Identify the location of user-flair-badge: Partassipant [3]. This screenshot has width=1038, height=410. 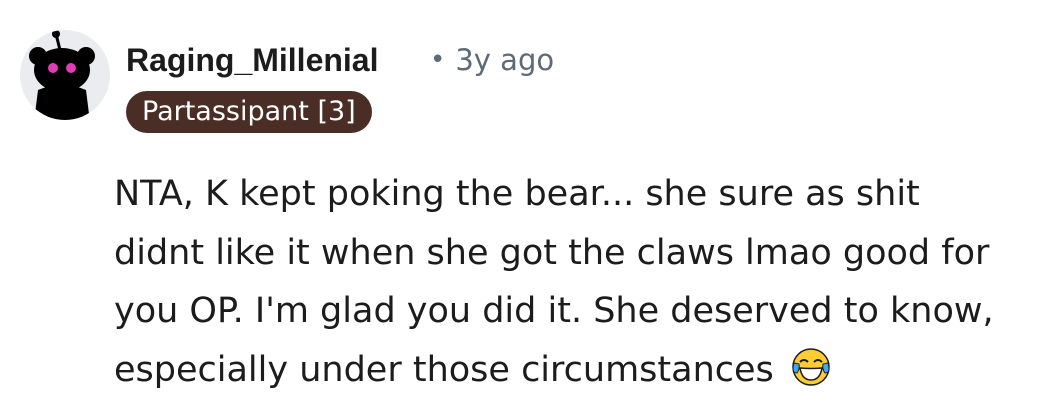
(249, 112).